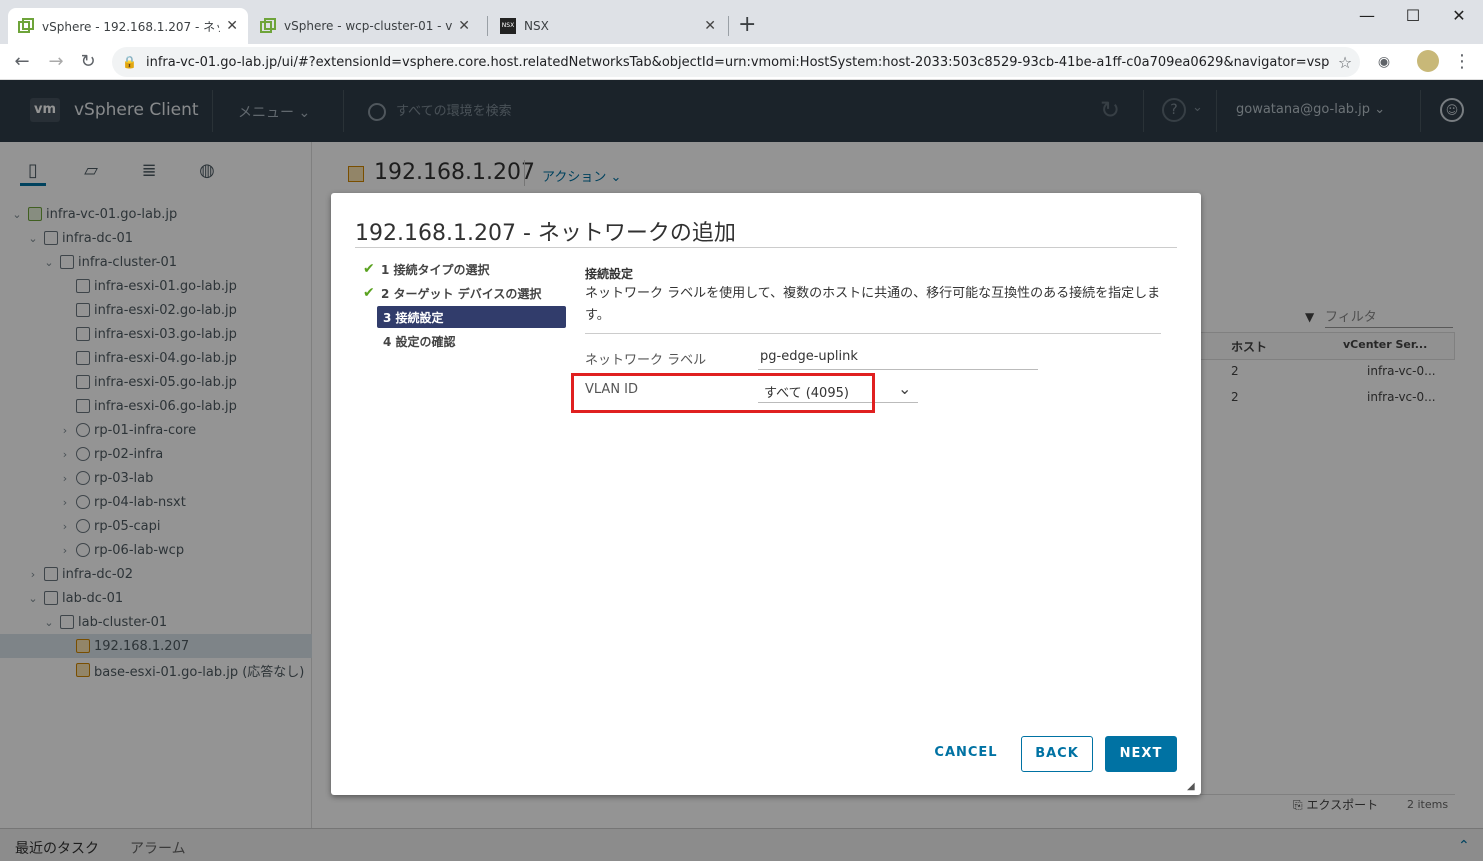  I want to click on tab-title: vSphere - wcp-cluster-01 - vSphe, so click(368, 26).